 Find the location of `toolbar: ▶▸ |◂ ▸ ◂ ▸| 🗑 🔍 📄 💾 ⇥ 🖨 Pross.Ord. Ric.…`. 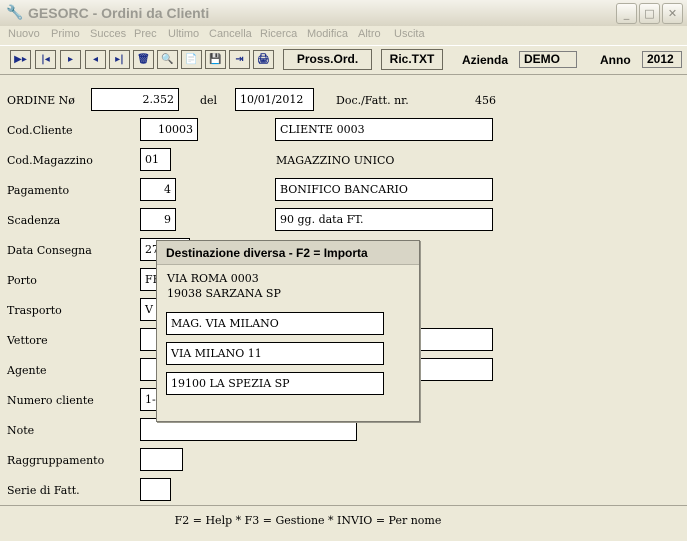

toolbar: ▶▸ |◂ ▸ ◂ ▸| 🗑 🔍 📄 💾 ⇥ 🖨 Pross.Ord. Ric.… is located at coordinates (343, 60).